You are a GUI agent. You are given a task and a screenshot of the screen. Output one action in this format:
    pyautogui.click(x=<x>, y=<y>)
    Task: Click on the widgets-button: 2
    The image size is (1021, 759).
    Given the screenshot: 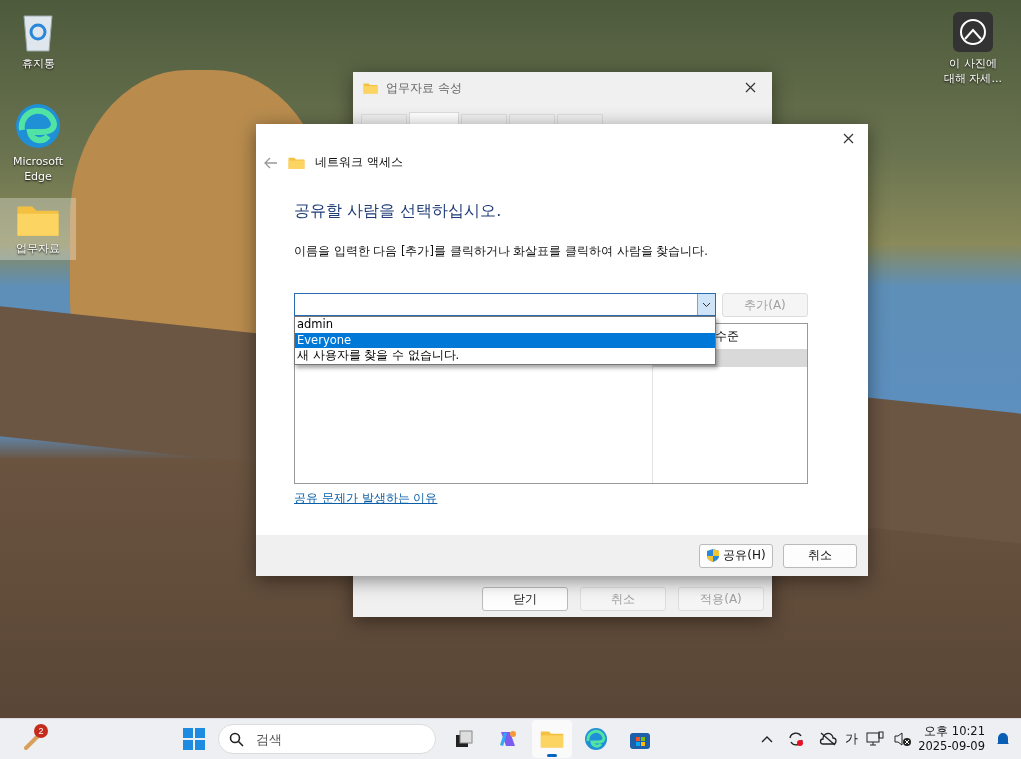 What is the action you would take?
    pyautogui.click(x=34, y=739)
    